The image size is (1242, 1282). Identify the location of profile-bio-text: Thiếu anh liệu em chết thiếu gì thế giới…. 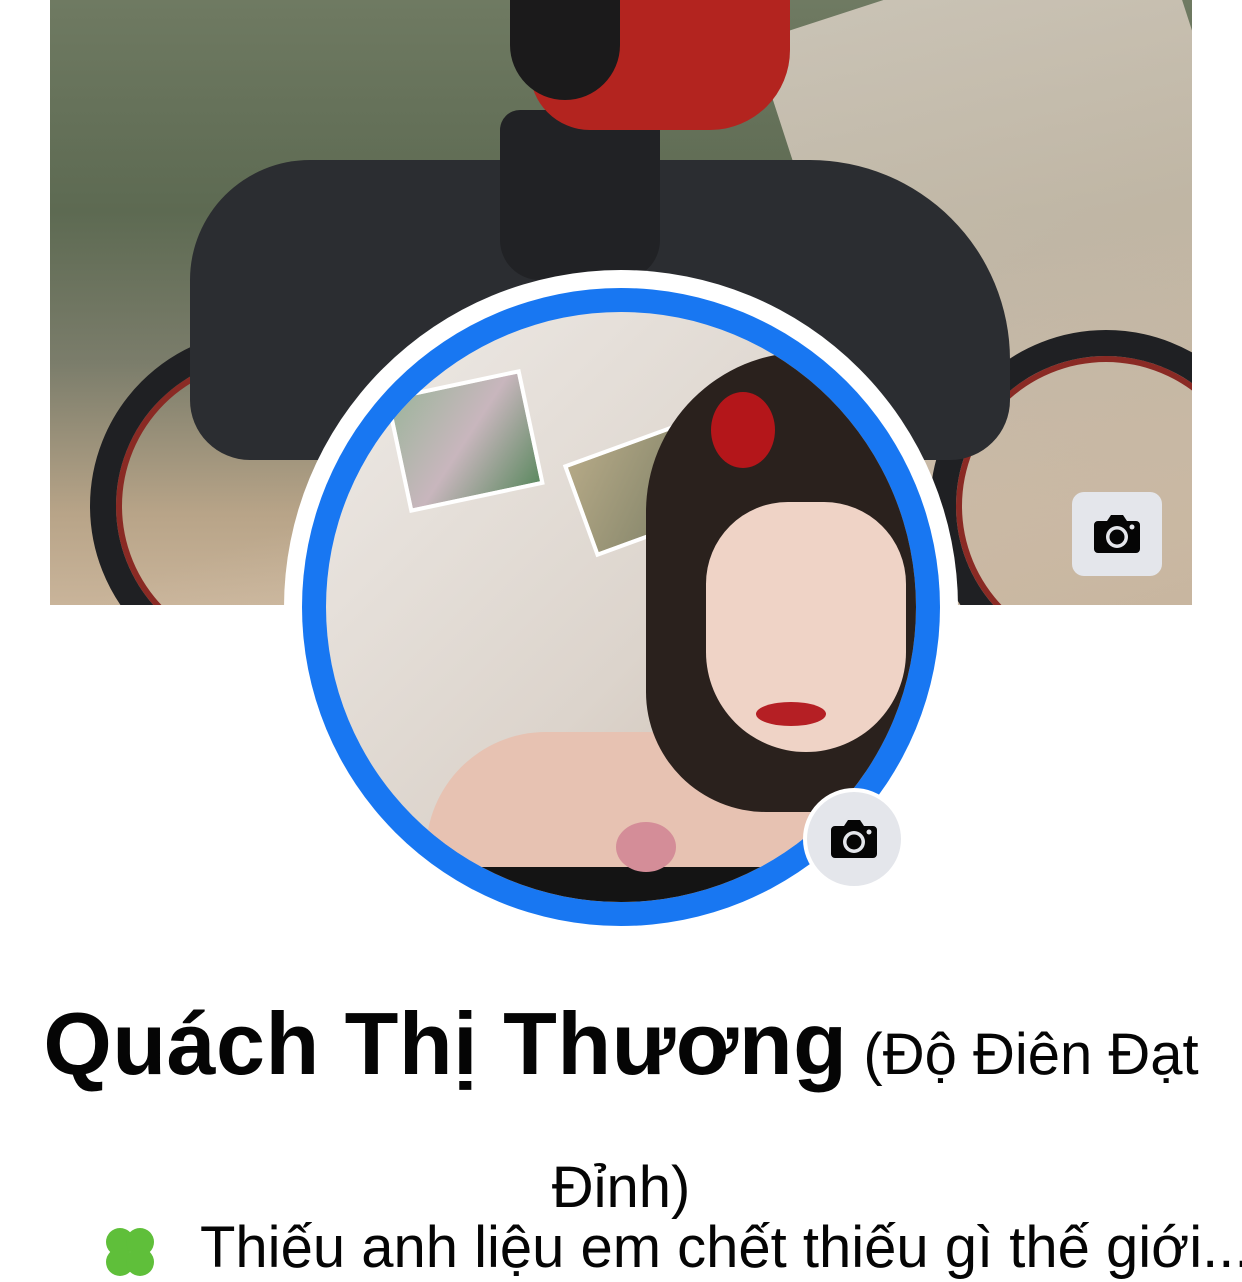
(721, 1247).